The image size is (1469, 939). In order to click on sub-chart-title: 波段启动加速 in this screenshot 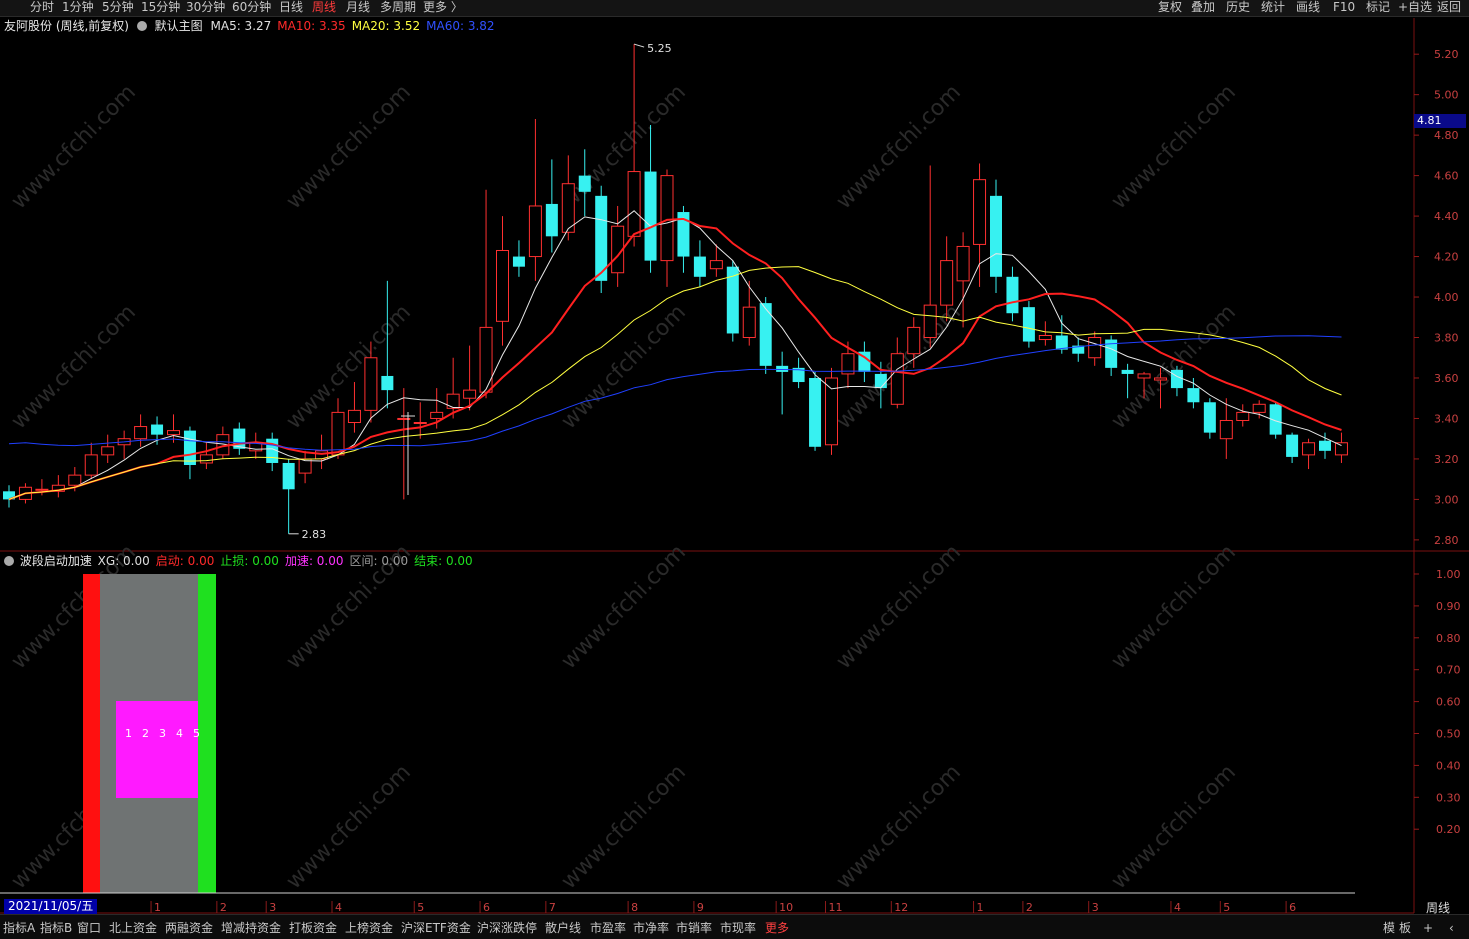, I will do `click(56, 561)`.